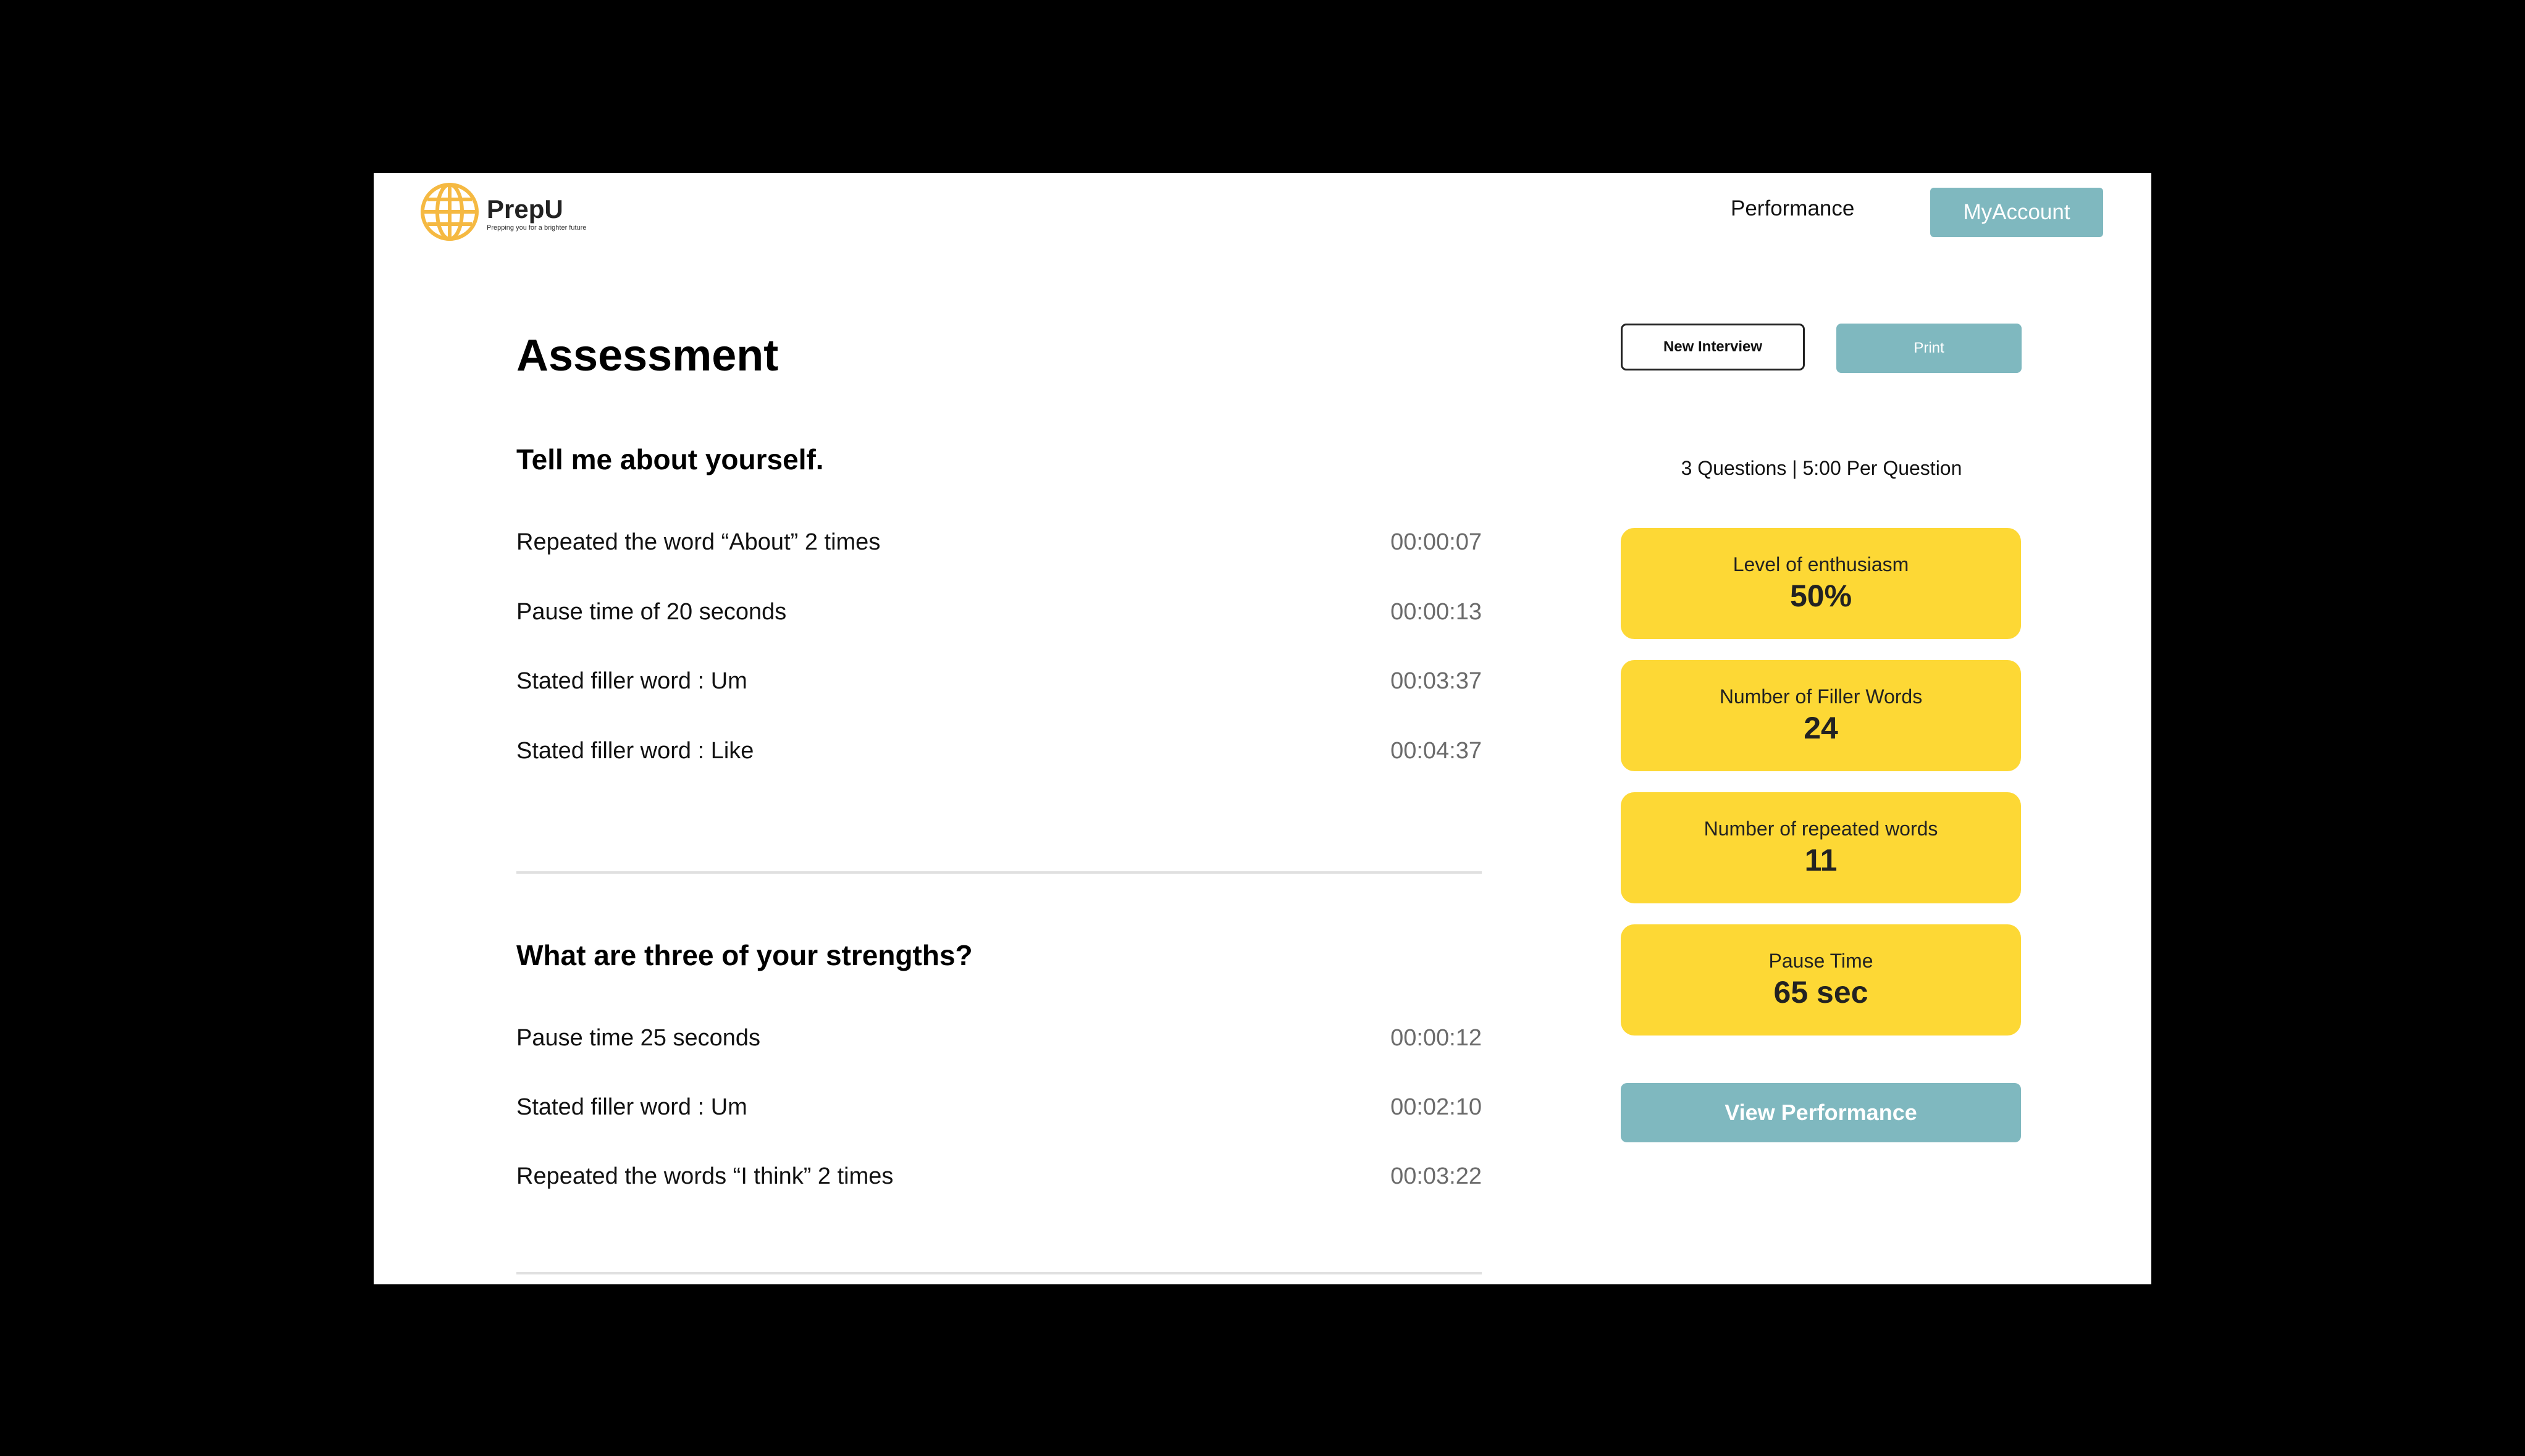 This screenshot has height=1456, width=2525. What do you see at coordinates (537, 228) in the screenshot?
I see `brand-tagline: Prepping you for a brighter future` at bounding box center [537, 228].